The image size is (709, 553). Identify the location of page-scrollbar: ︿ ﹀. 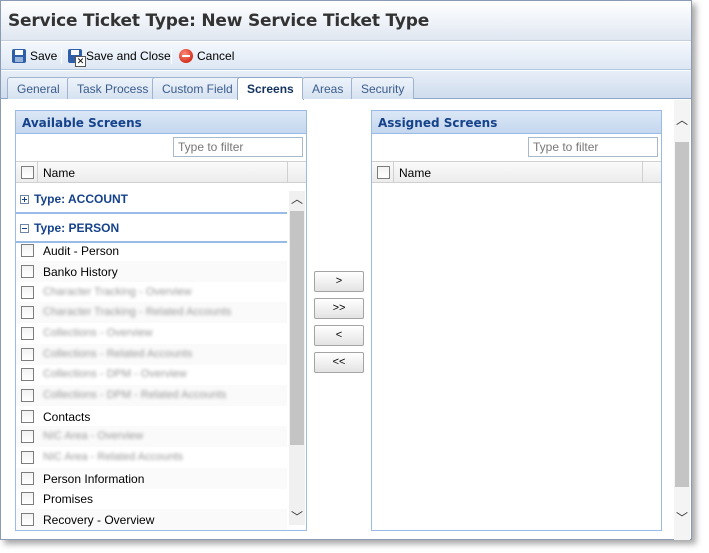
(682, 320).